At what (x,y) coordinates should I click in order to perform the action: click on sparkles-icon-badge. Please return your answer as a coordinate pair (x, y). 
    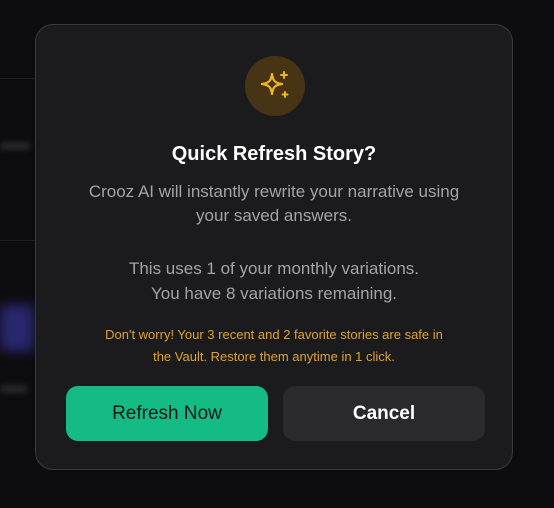
    Looking at the image, I should click on (275, 86).